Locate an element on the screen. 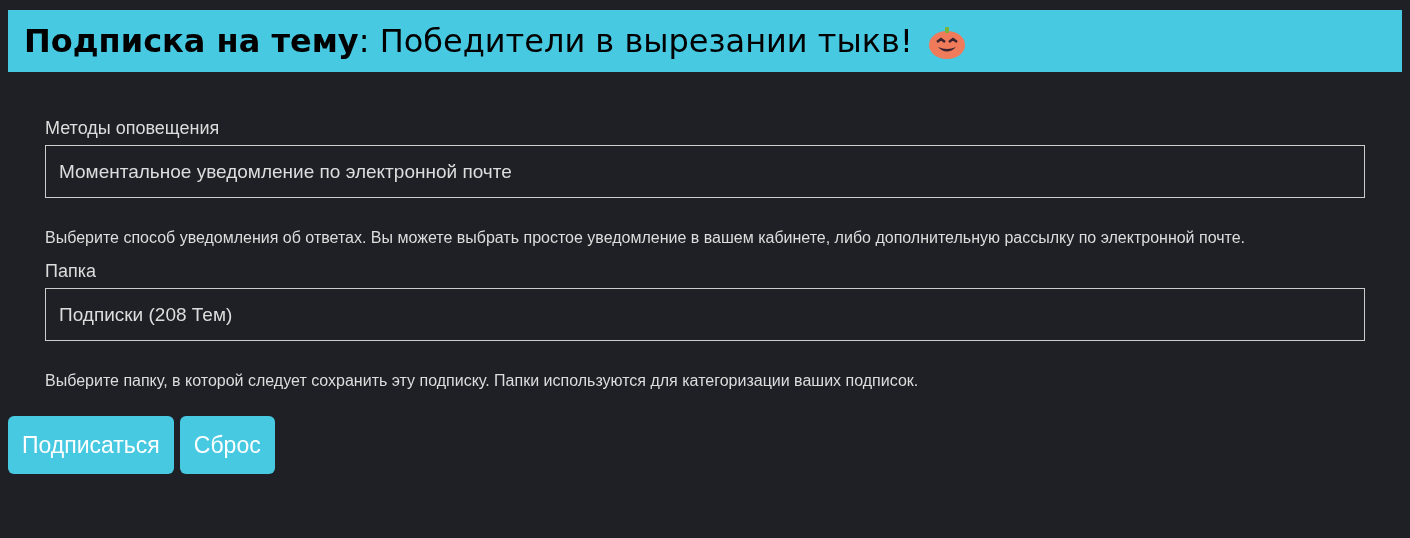 This screenshot has width=1410, height=538. field-label: Методы оповещения is located at coordinates (133, 128).